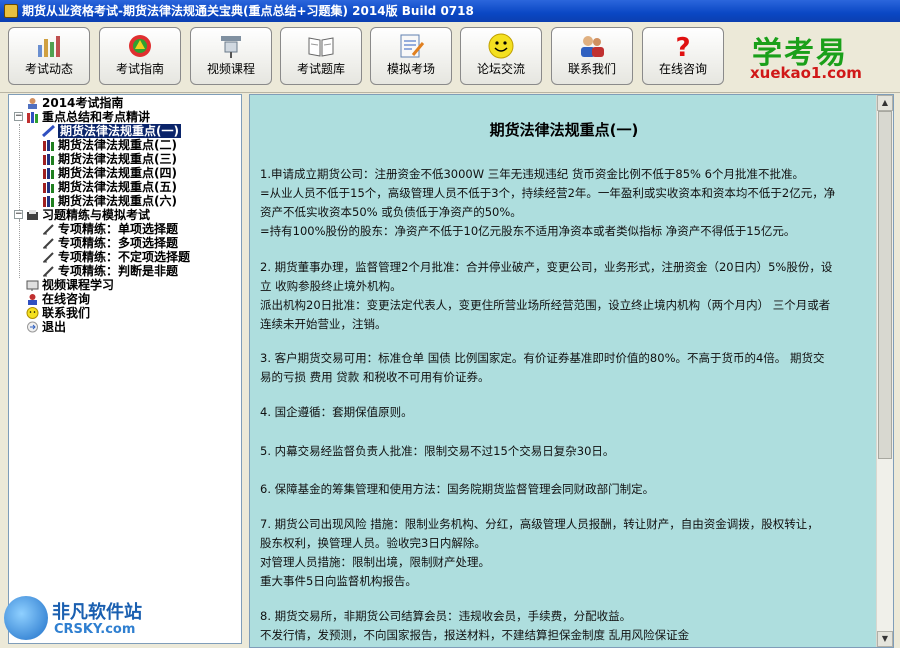  What do you see at coordinates (58, 299) in the screenshot?
I see `tree-item-online-consult: 在线咨询` at bounding box center [58, 299].